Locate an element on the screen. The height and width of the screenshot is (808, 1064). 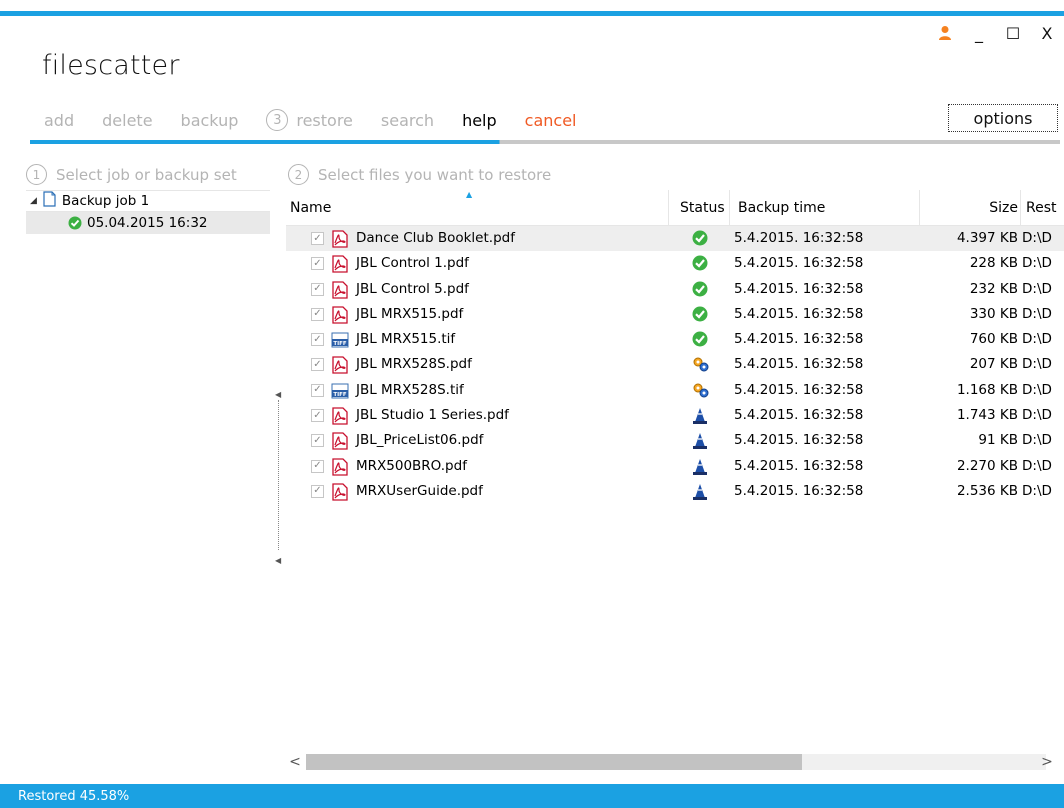
file-size: 228 KB is located at coordinates (993, 263).